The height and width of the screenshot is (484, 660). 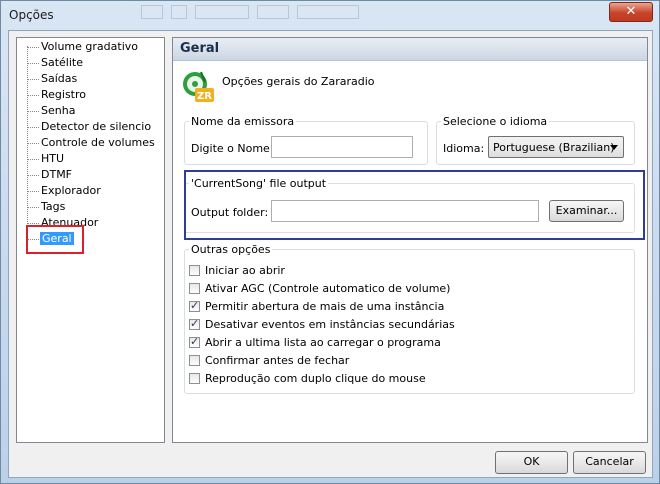 I want to click on tree-item-label: Senha, so click(x=58, y=110).